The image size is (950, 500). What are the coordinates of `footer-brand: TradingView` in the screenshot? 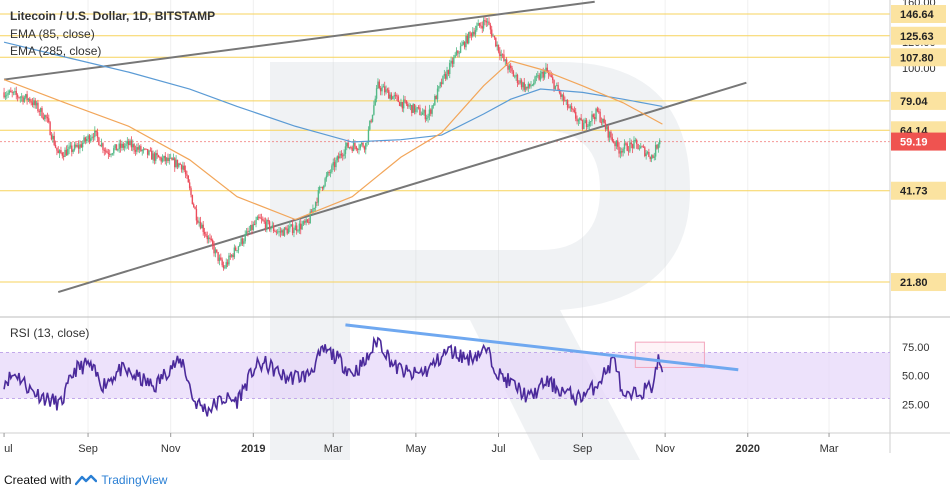 It's located at (134, 480).